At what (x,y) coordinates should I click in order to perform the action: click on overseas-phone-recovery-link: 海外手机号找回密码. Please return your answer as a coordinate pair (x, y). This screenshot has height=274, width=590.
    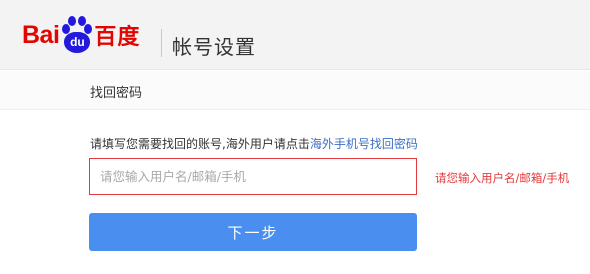
    Looking at the image, I should click on (364, 144).